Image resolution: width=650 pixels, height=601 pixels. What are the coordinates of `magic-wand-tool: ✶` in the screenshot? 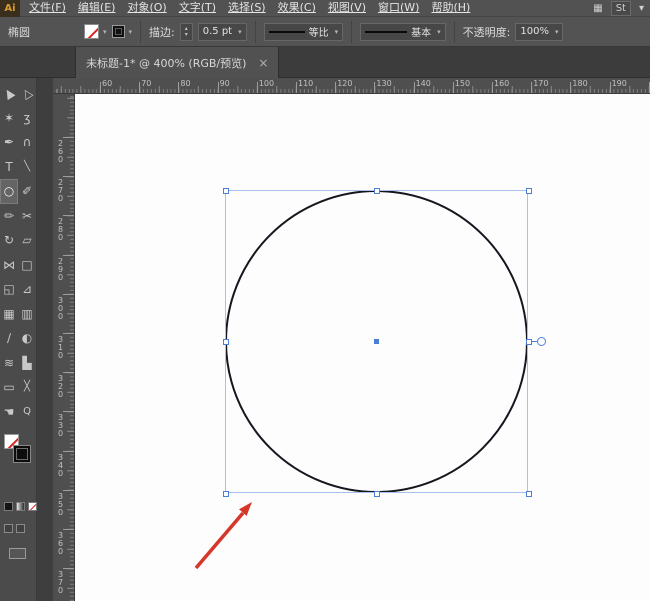 It's located at (9, 118).